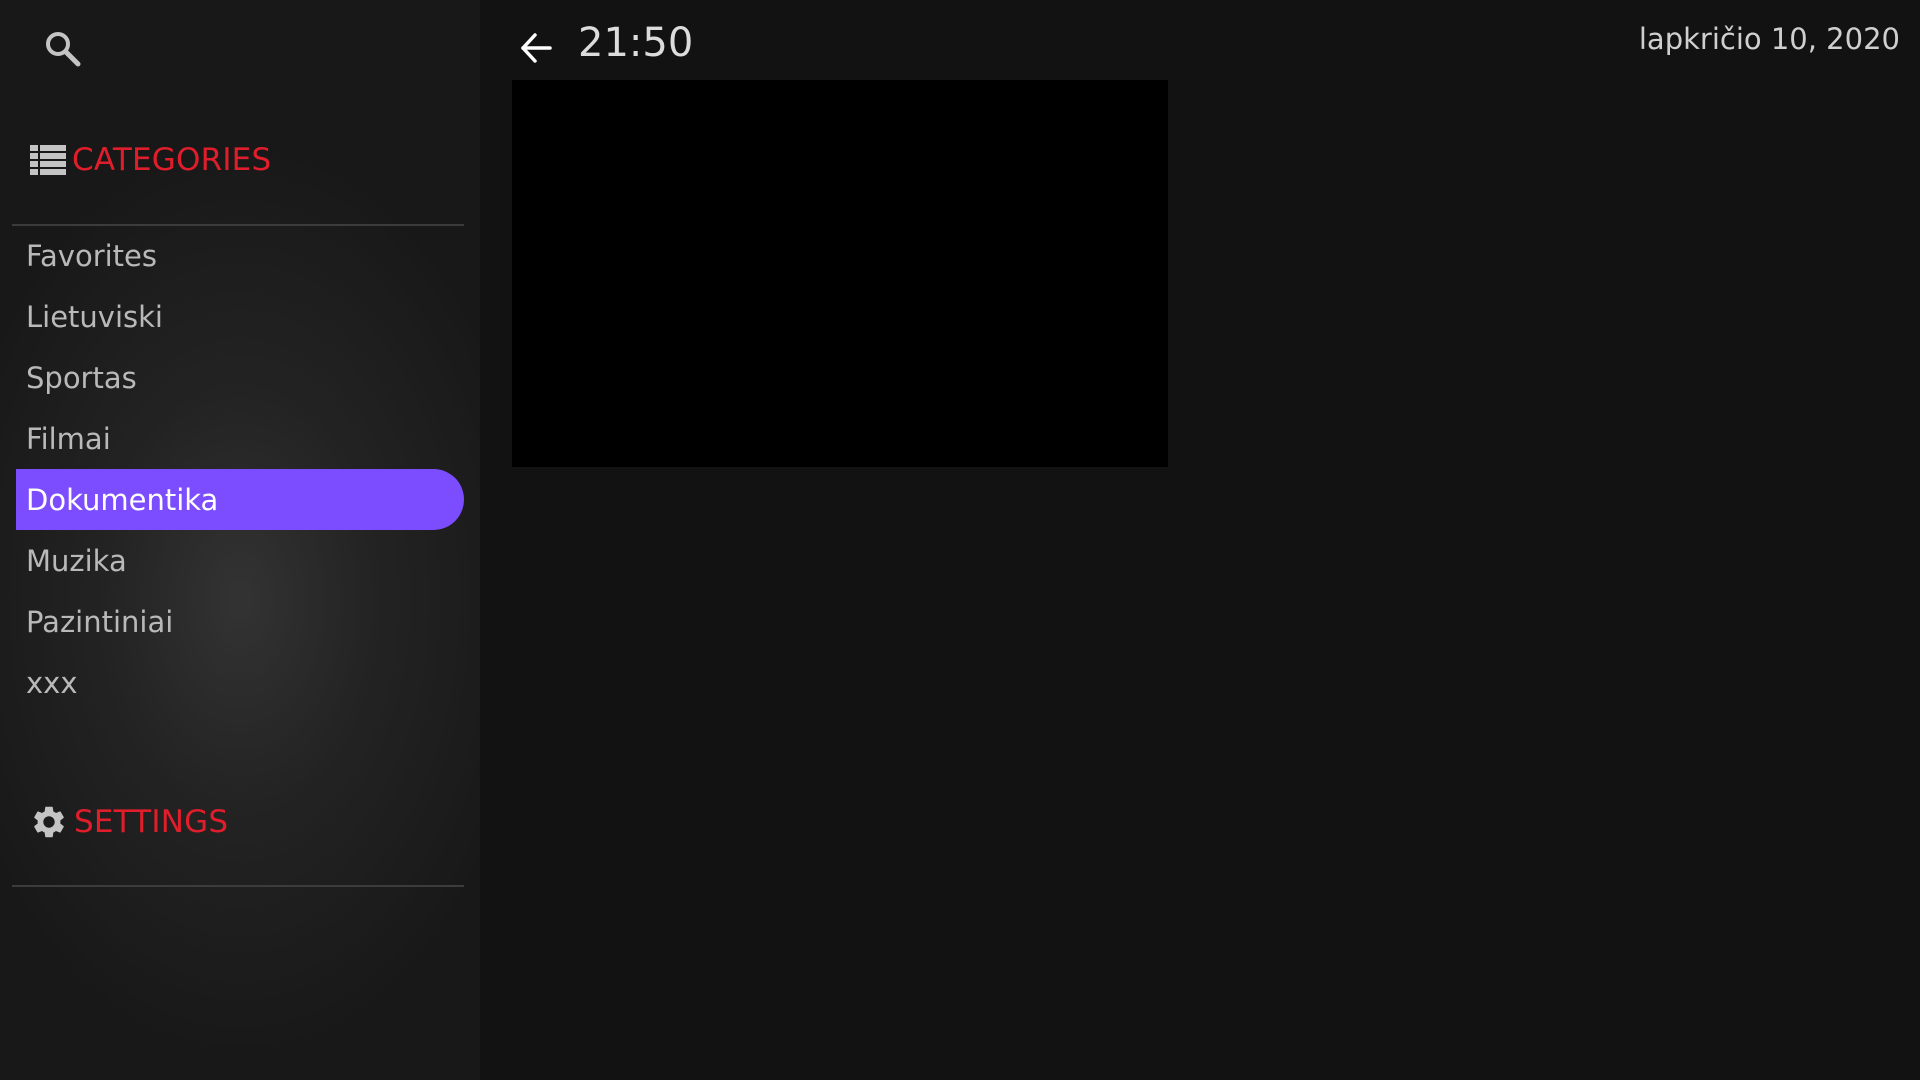 This screenshot has height=1080, width=1920. I want to click on arrow-back-icon, so click(536, 48).